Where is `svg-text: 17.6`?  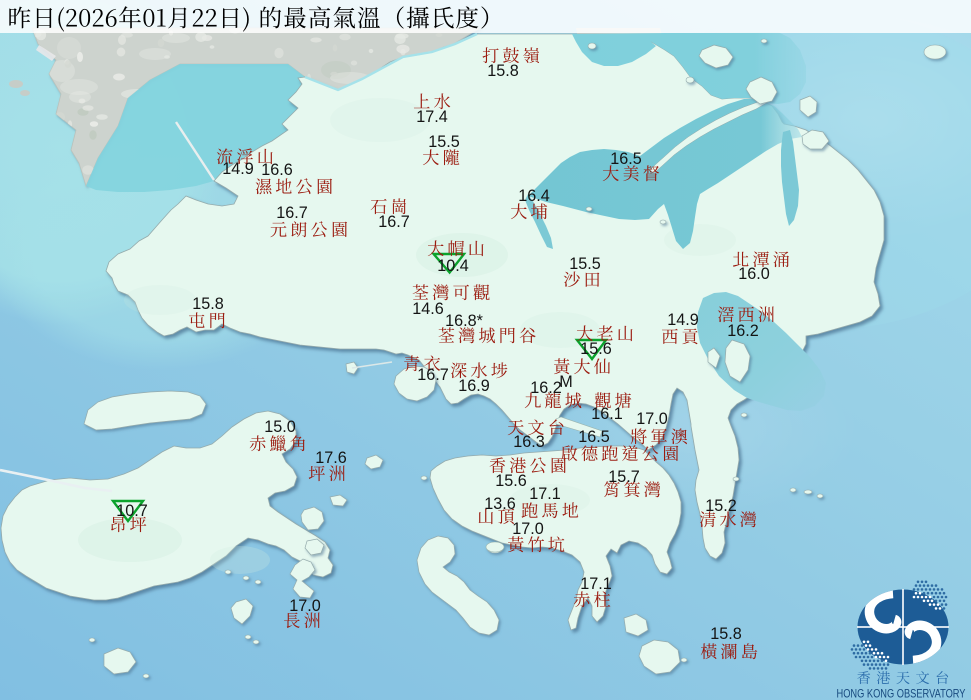
svg-text: 17.6 is located at coordinates (331, 458).